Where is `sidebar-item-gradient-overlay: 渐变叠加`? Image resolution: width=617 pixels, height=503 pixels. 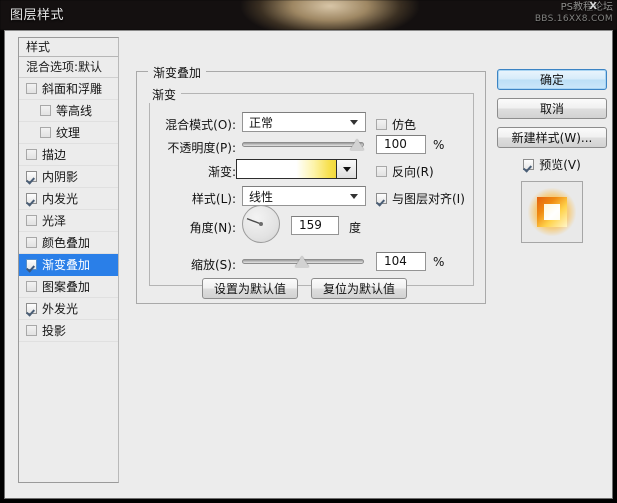
sidebar-item-gradient-overlay: 渐变叠加 is located at coordinates (68, 265).